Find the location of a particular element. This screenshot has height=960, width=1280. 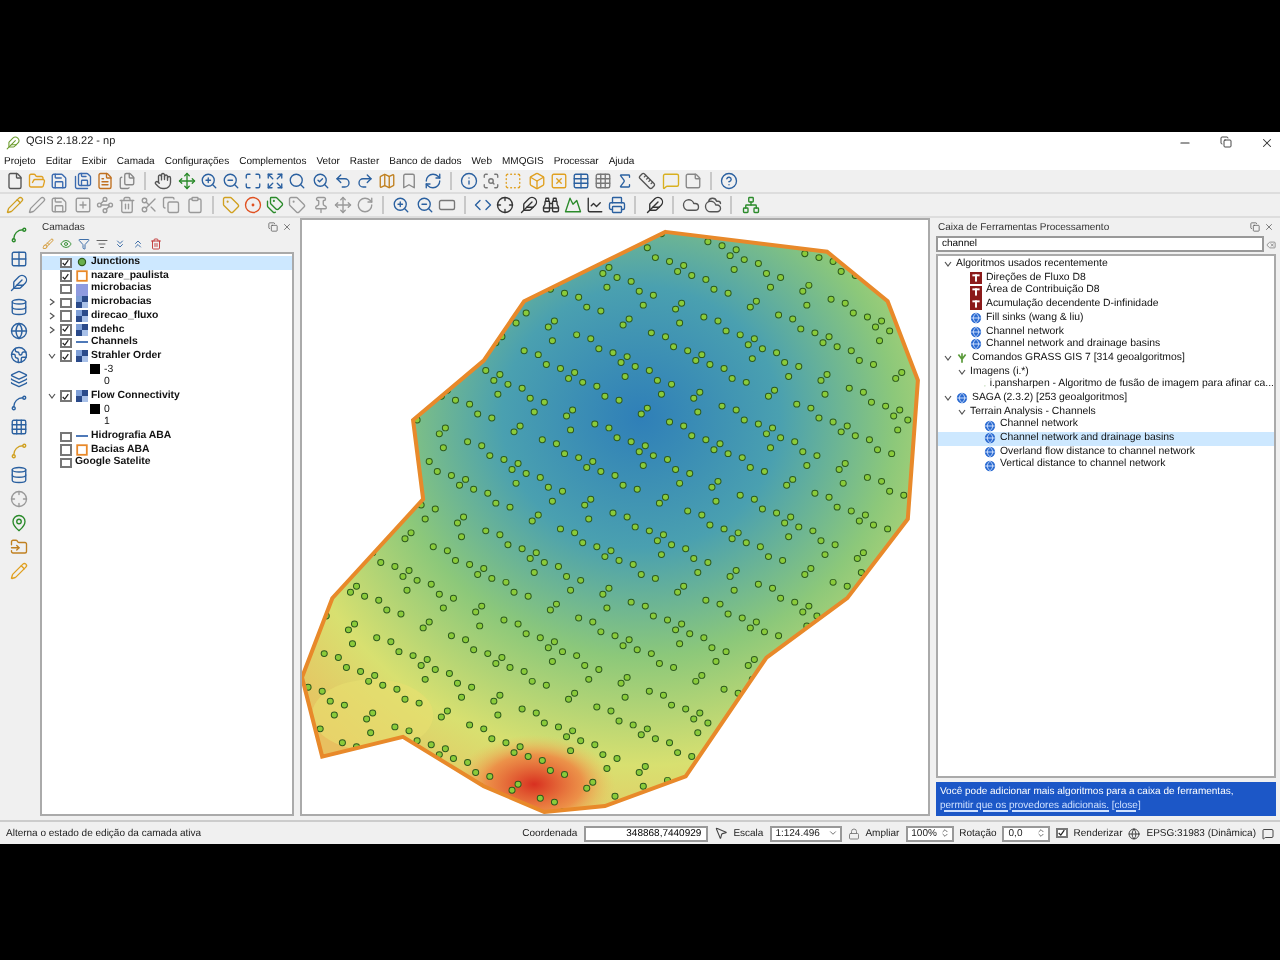

point-symbol-icon is located at coordinates (81, 262).